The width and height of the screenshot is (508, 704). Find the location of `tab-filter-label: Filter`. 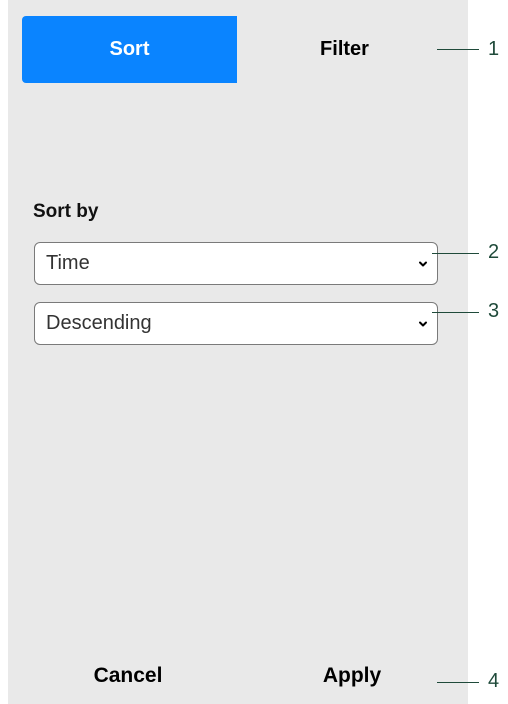

tab-filter-label: Filter is located at coordinates (344, 49).